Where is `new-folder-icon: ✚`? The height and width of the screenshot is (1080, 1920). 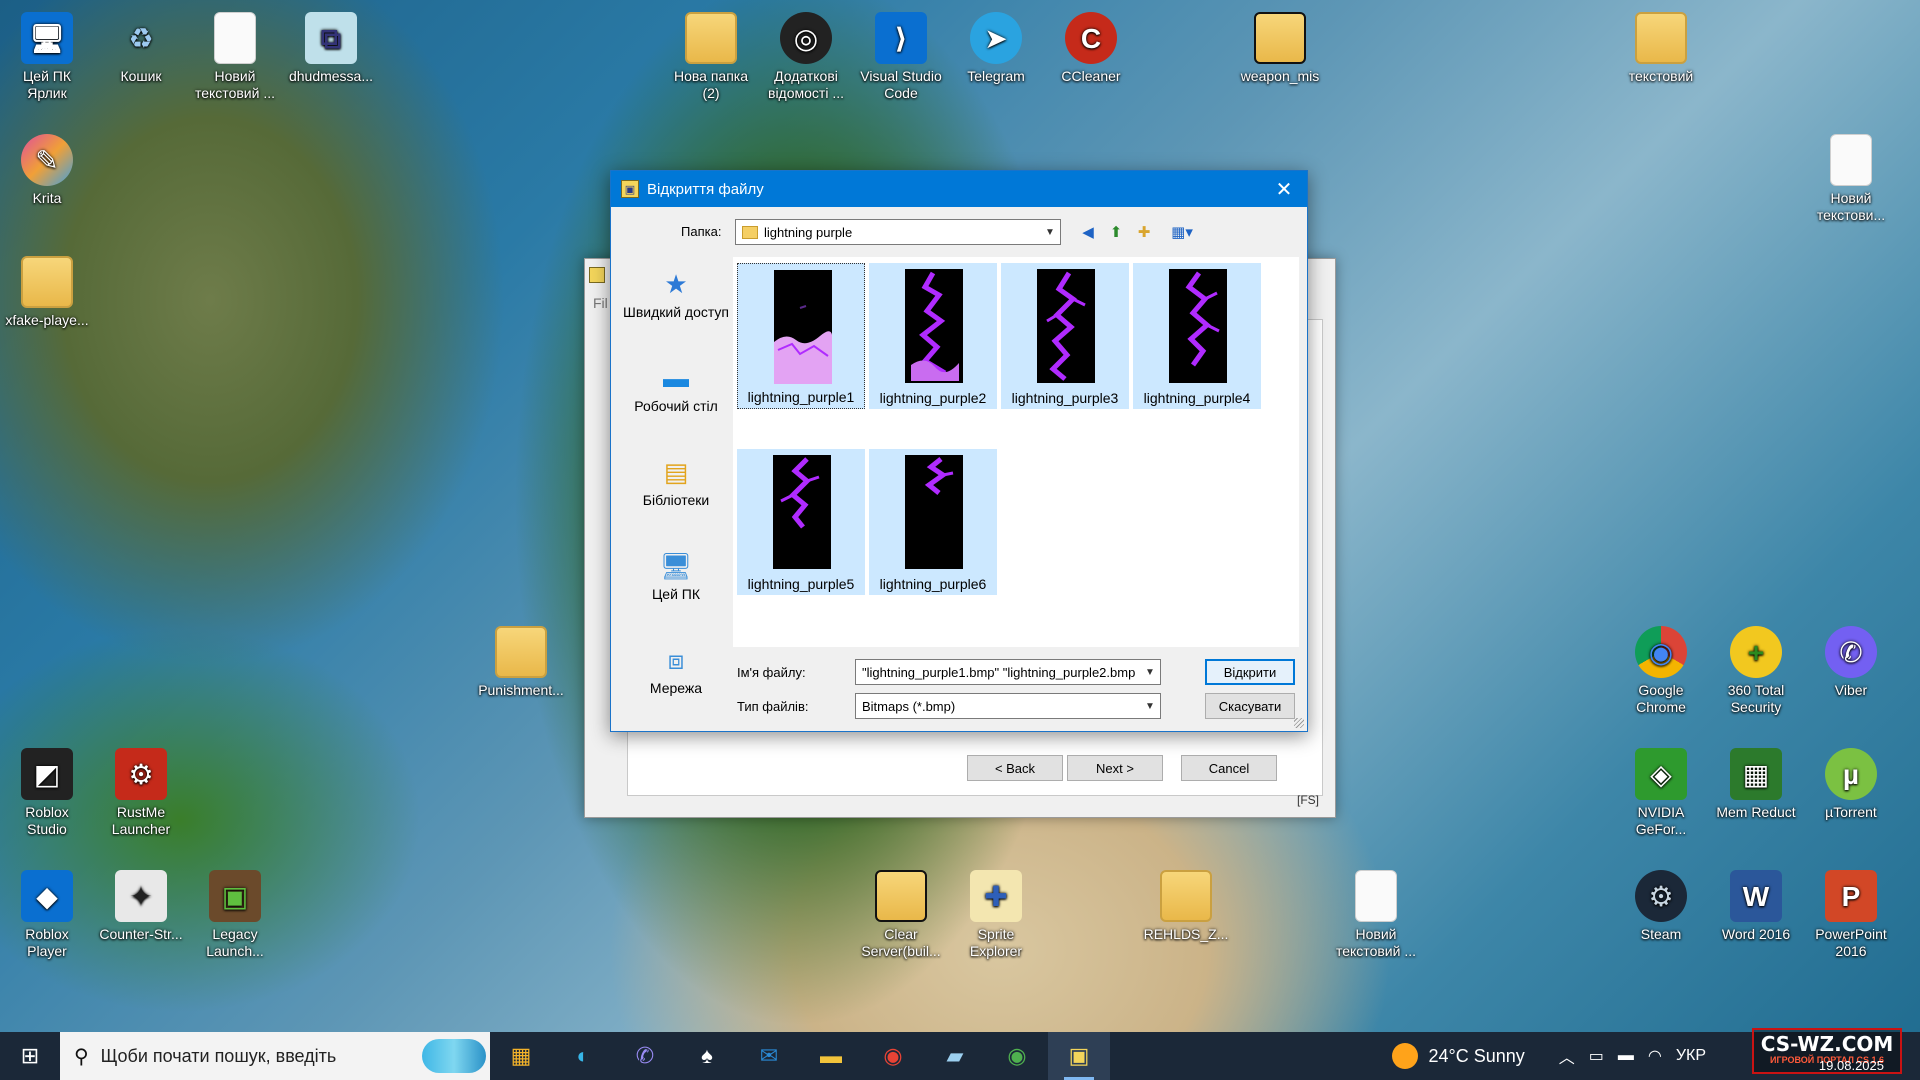
new-folder-icon: ✚ is located at coordinates (1144, 232).